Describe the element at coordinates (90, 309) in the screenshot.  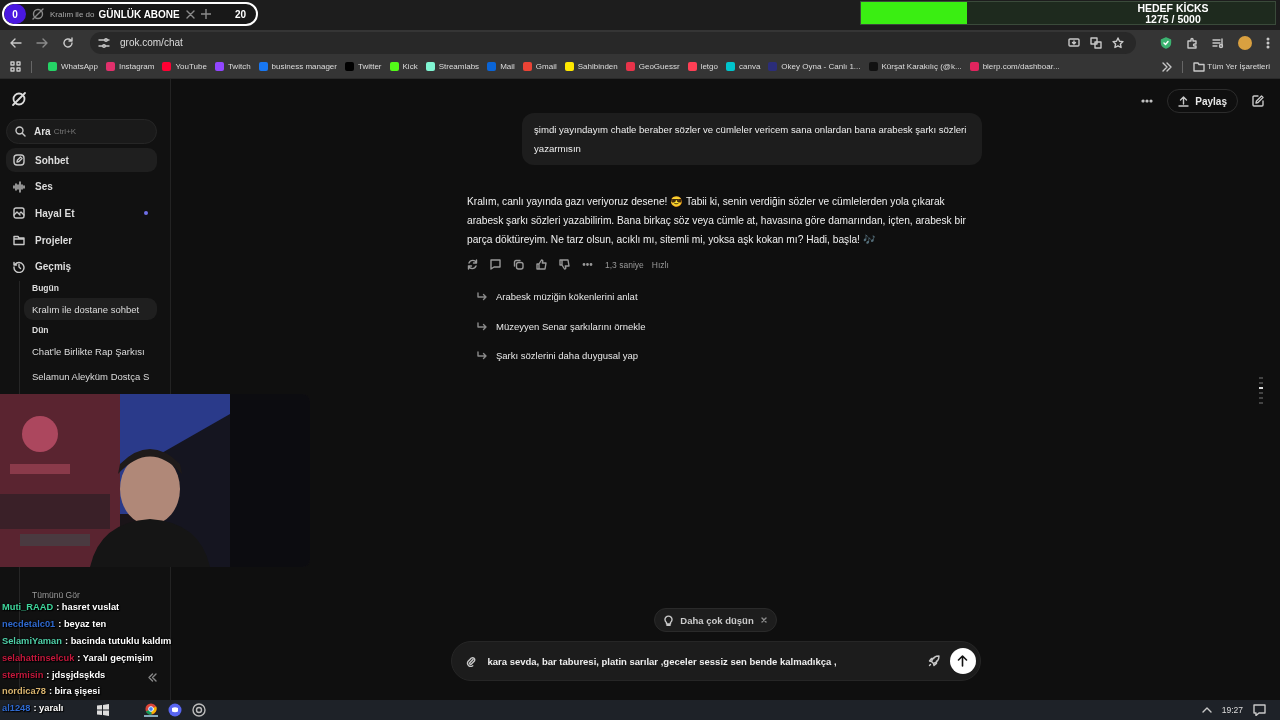
I see `history-item: Kralım ile dostane sohbet` at that location.